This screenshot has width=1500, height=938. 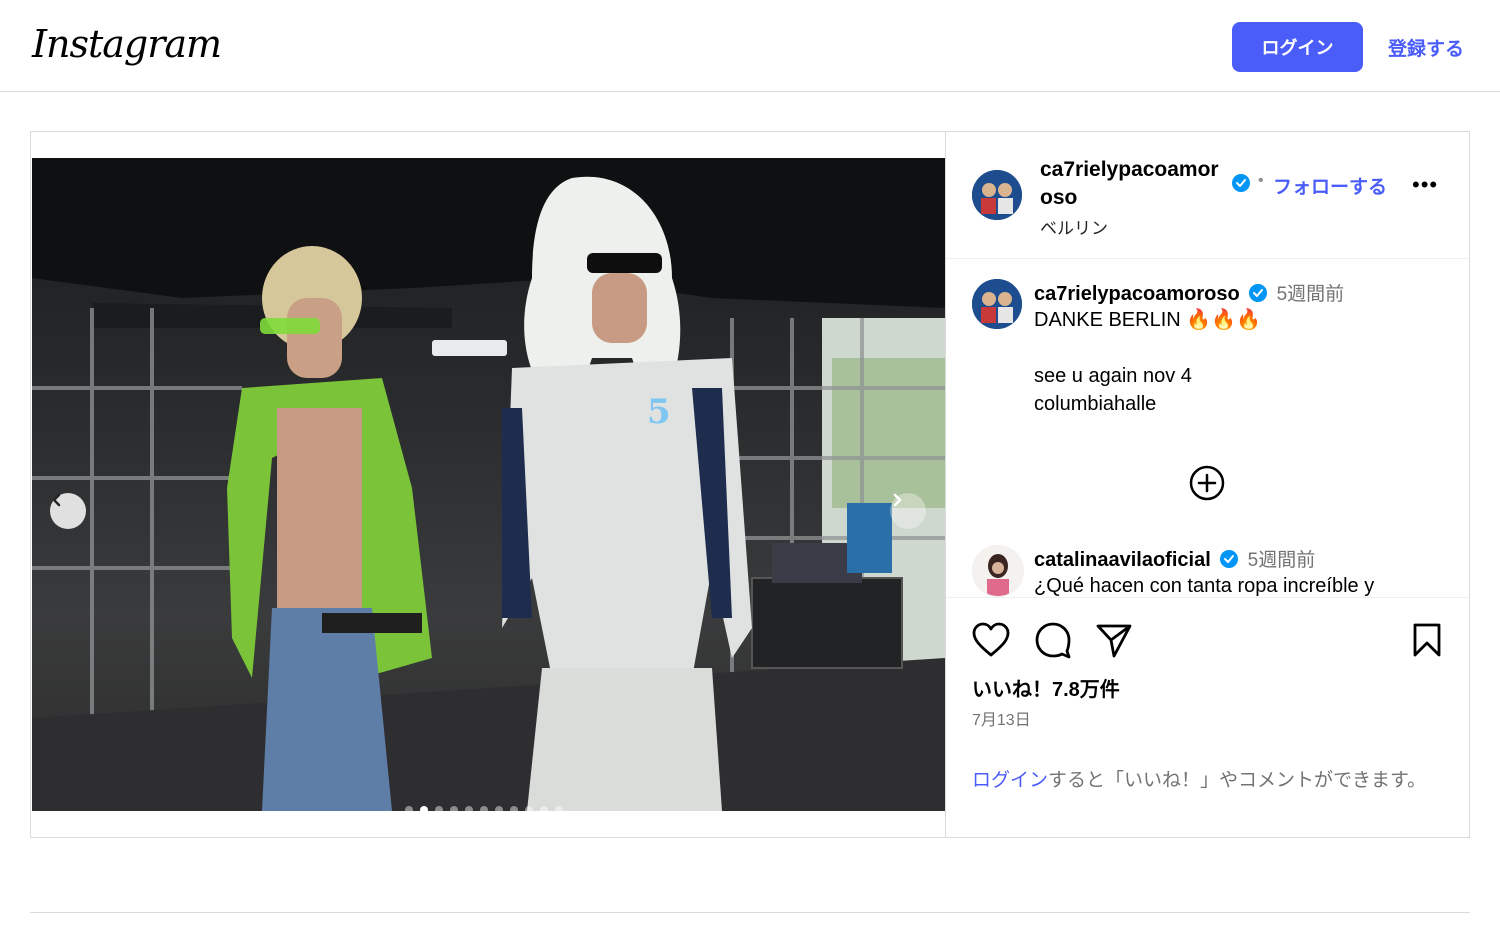 I want to click on save-button, so click(x=1427, y=641).